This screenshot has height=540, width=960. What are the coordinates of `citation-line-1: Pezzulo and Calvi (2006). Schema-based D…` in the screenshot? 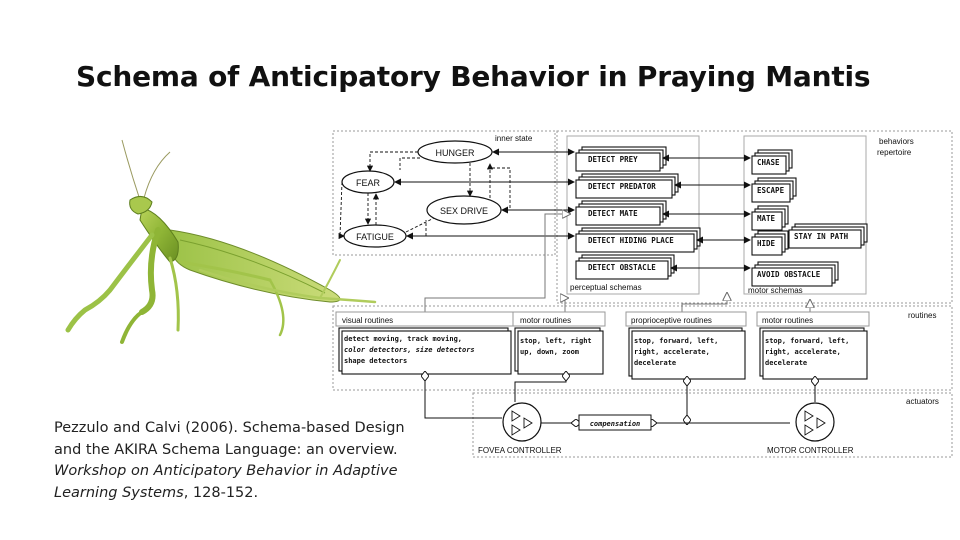 It's located at (229, 428).